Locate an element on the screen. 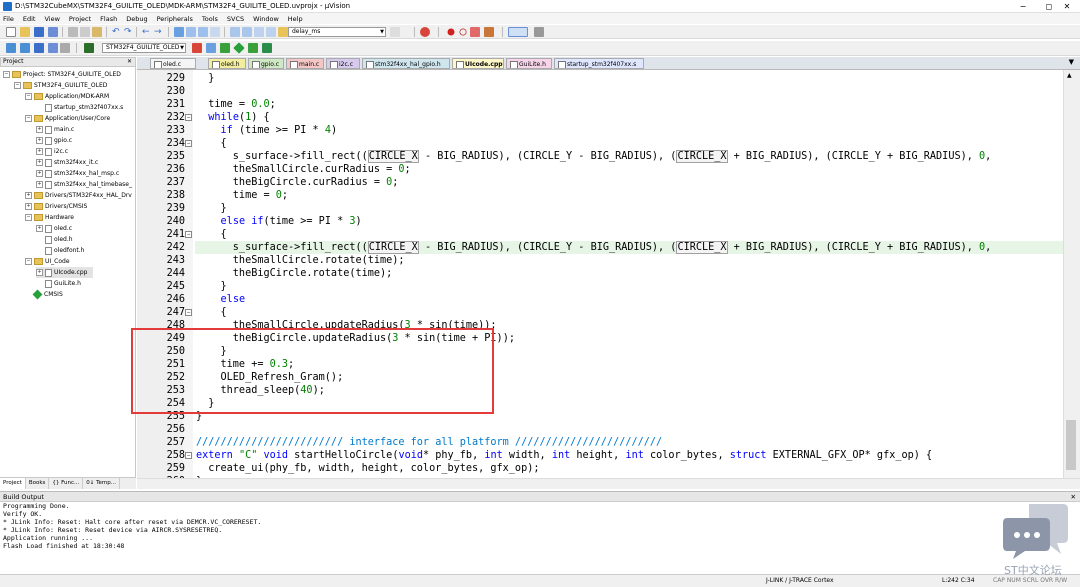  window-layout-icon is located at coordinates (518, 32).